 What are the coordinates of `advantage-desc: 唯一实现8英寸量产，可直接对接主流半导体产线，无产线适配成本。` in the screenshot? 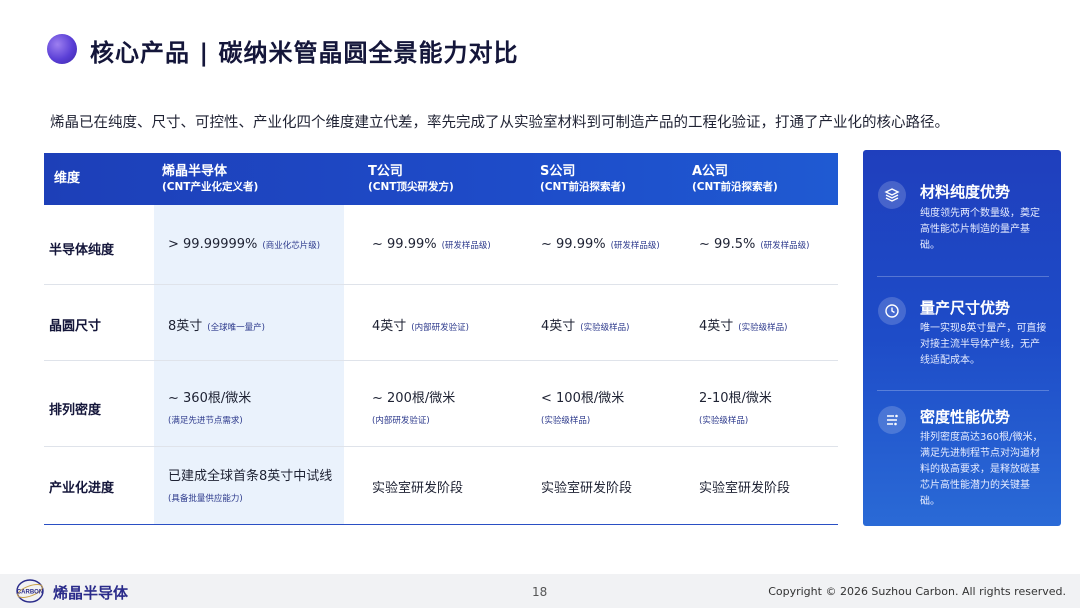 It's located at (983, 344).